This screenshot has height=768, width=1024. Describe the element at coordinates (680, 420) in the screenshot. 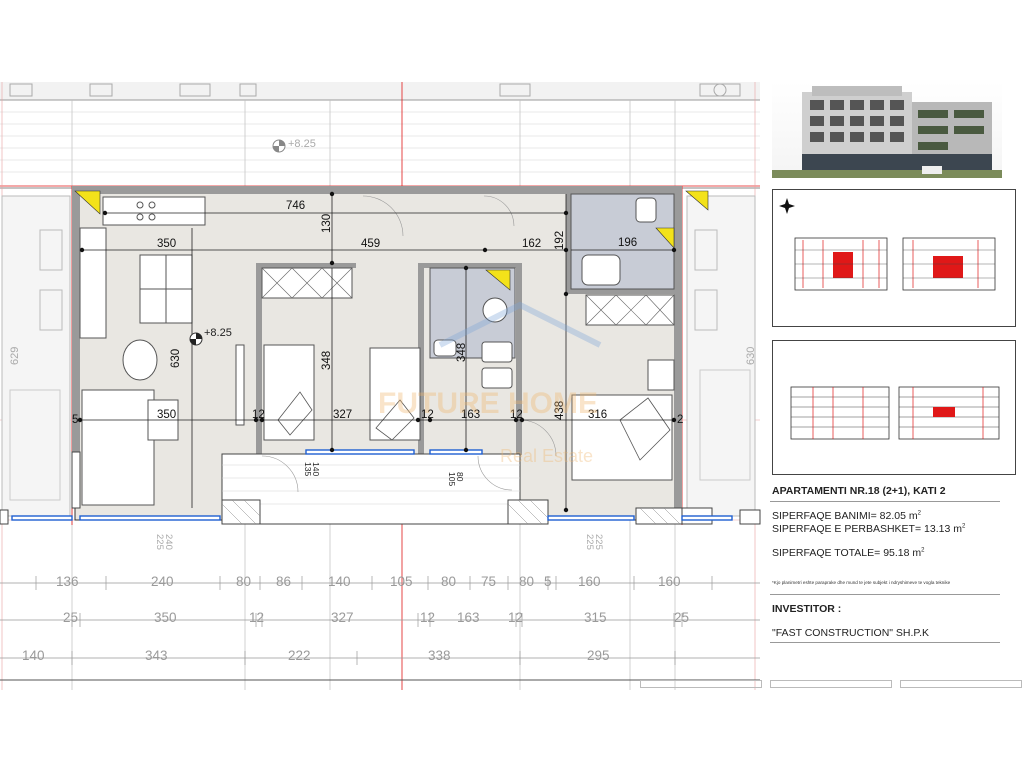

I see `dim-2: 2` at that location.